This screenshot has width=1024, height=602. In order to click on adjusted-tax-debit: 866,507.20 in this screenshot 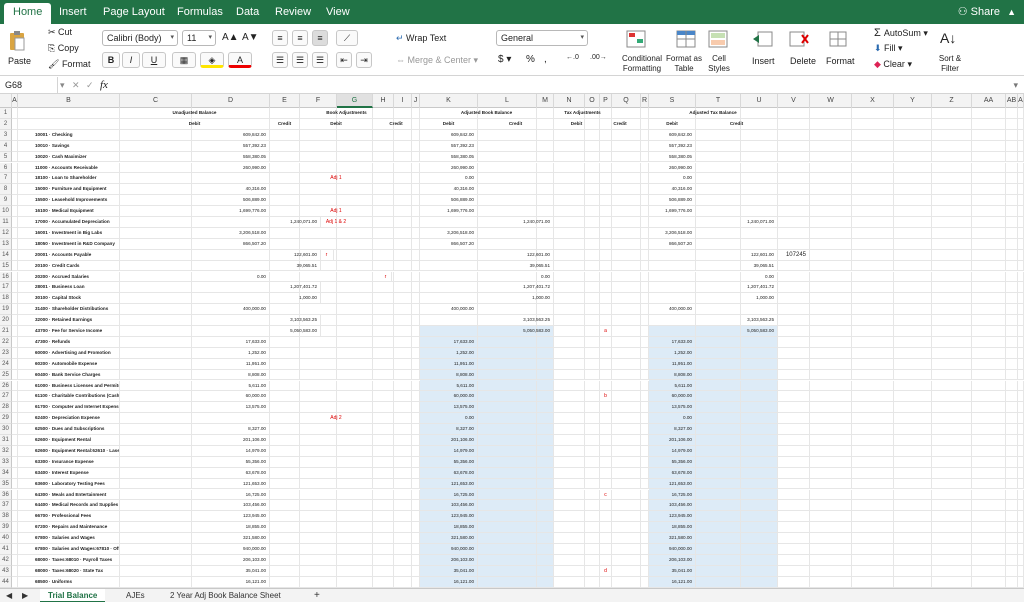, I will do `click(672, 244)`.